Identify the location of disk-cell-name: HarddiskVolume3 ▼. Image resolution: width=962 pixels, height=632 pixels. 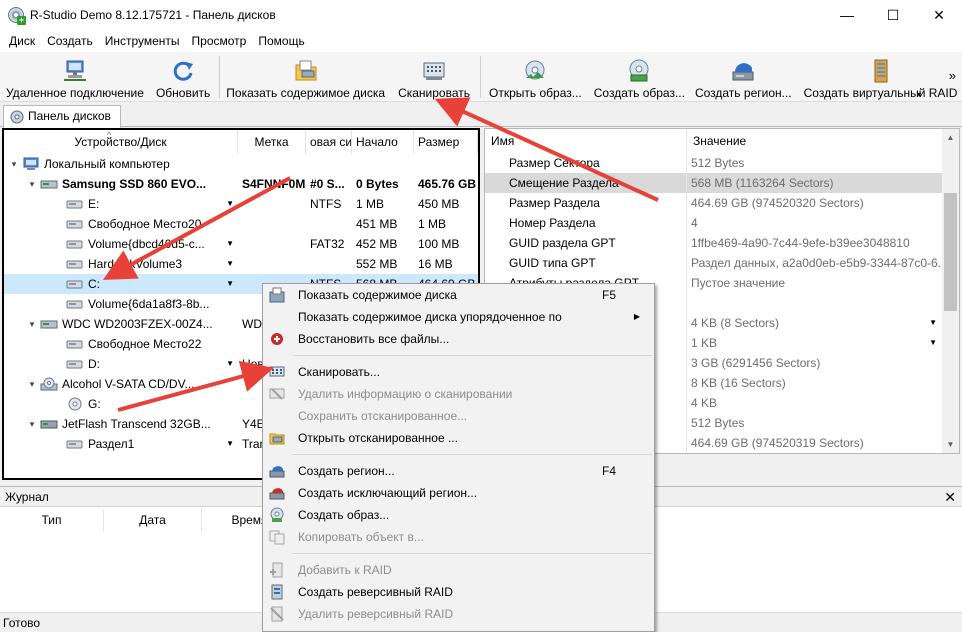
(121, 264).